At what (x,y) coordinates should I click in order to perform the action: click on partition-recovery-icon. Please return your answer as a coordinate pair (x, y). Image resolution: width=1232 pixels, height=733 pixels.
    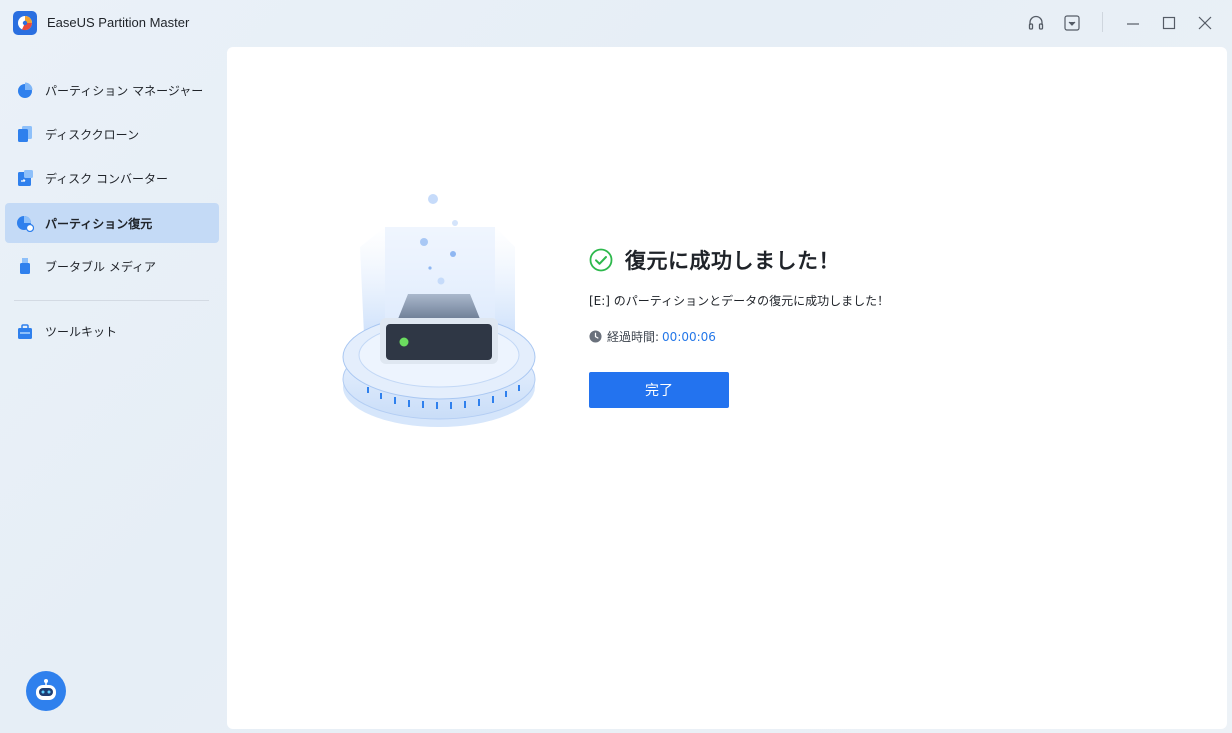
    Looking at the image, I should click on (25, 223).